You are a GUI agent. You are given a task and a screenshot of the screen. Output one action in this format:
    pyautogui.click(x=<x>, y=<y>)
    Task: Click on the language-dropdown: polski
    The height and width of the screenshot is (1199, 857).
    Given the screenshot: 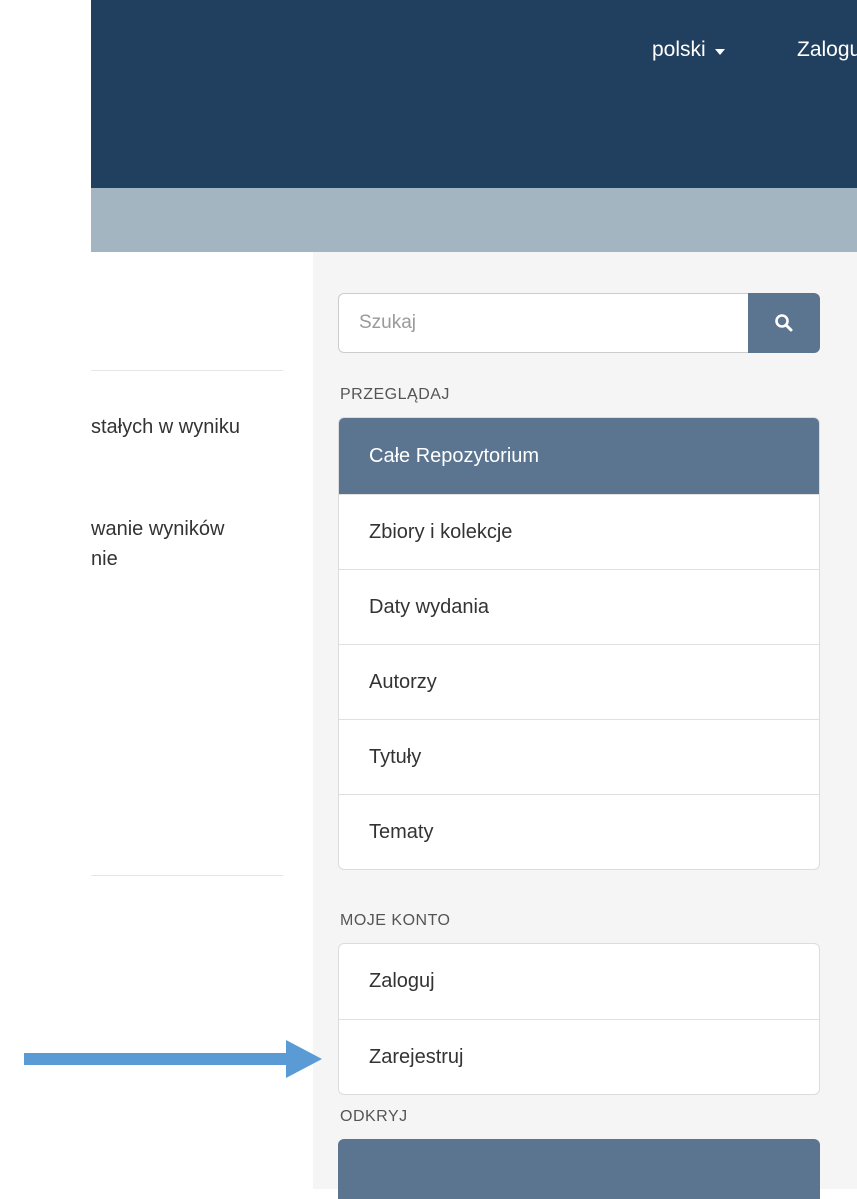 What is the action you would take?
    pyautogui.click(x=688, y=50)
    